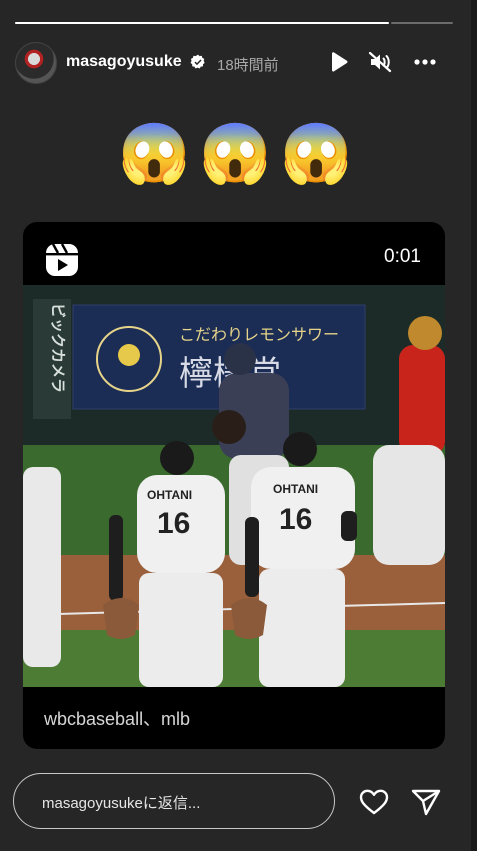 The height and width of the screenshot is (851, 477). I want to click on avatar, so click(36, 63).